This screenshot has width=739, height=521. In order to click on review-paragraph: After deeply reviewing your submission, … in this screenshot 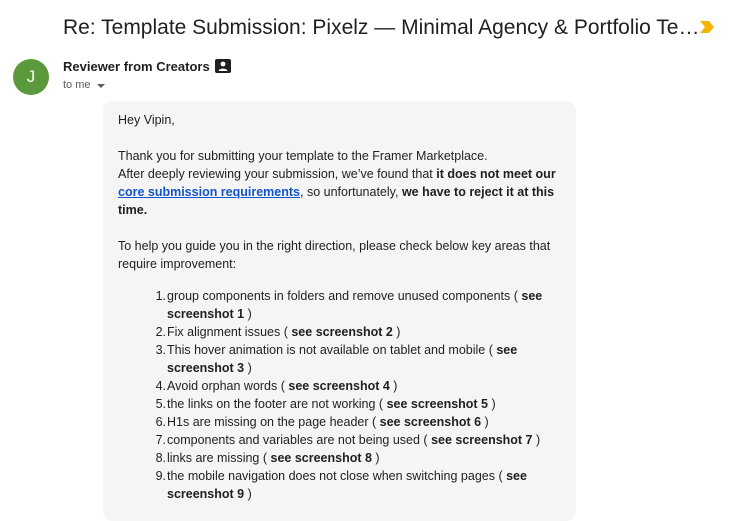, I will do `click(340, 192)`.